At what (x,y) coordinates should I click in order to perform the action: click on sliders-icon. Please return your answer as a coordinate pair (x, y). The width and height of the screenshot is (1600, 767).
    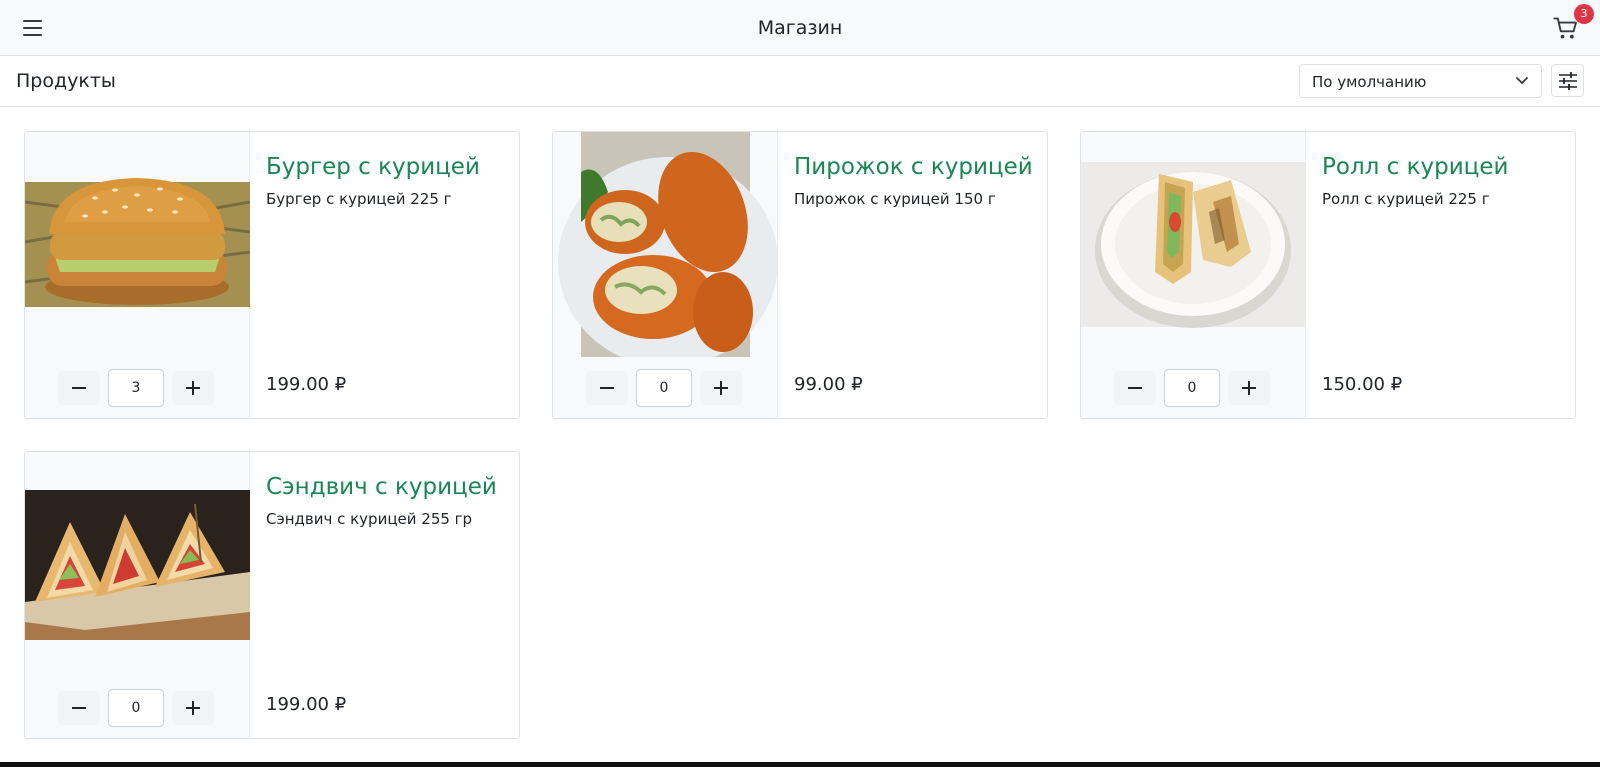
    Looking at the image, I should click on (1568, 81).